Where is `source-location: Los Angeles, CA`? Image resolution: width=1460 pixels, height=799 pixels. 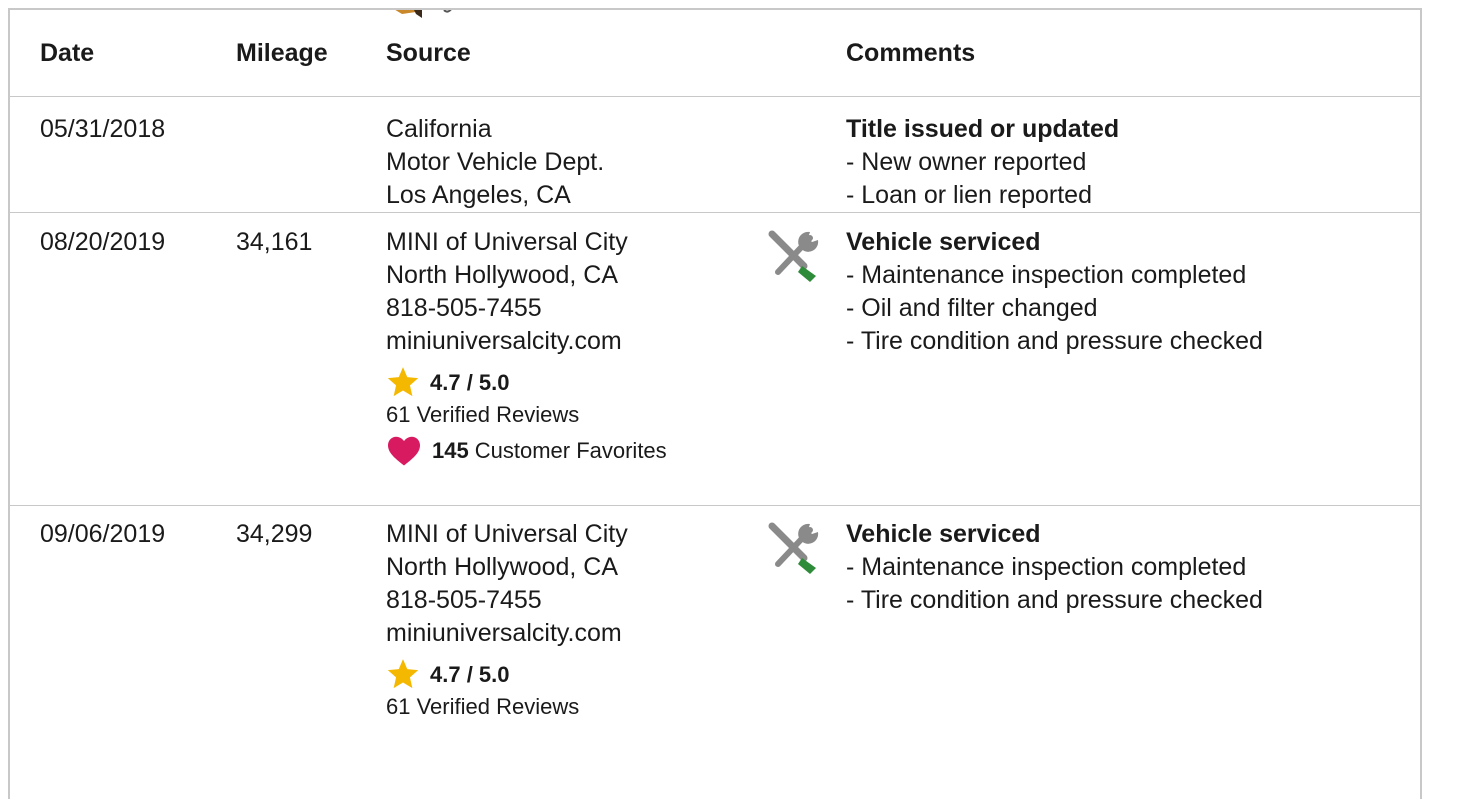 source-location: Los Angeles, CA is located at coordinates (478, 195).